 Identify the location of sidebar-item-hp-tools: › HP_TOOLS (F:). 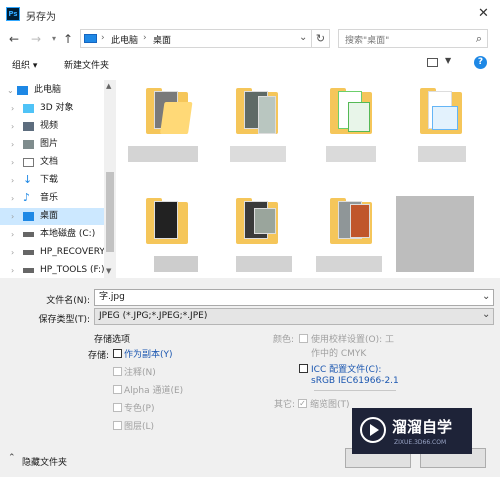
(52, 270).